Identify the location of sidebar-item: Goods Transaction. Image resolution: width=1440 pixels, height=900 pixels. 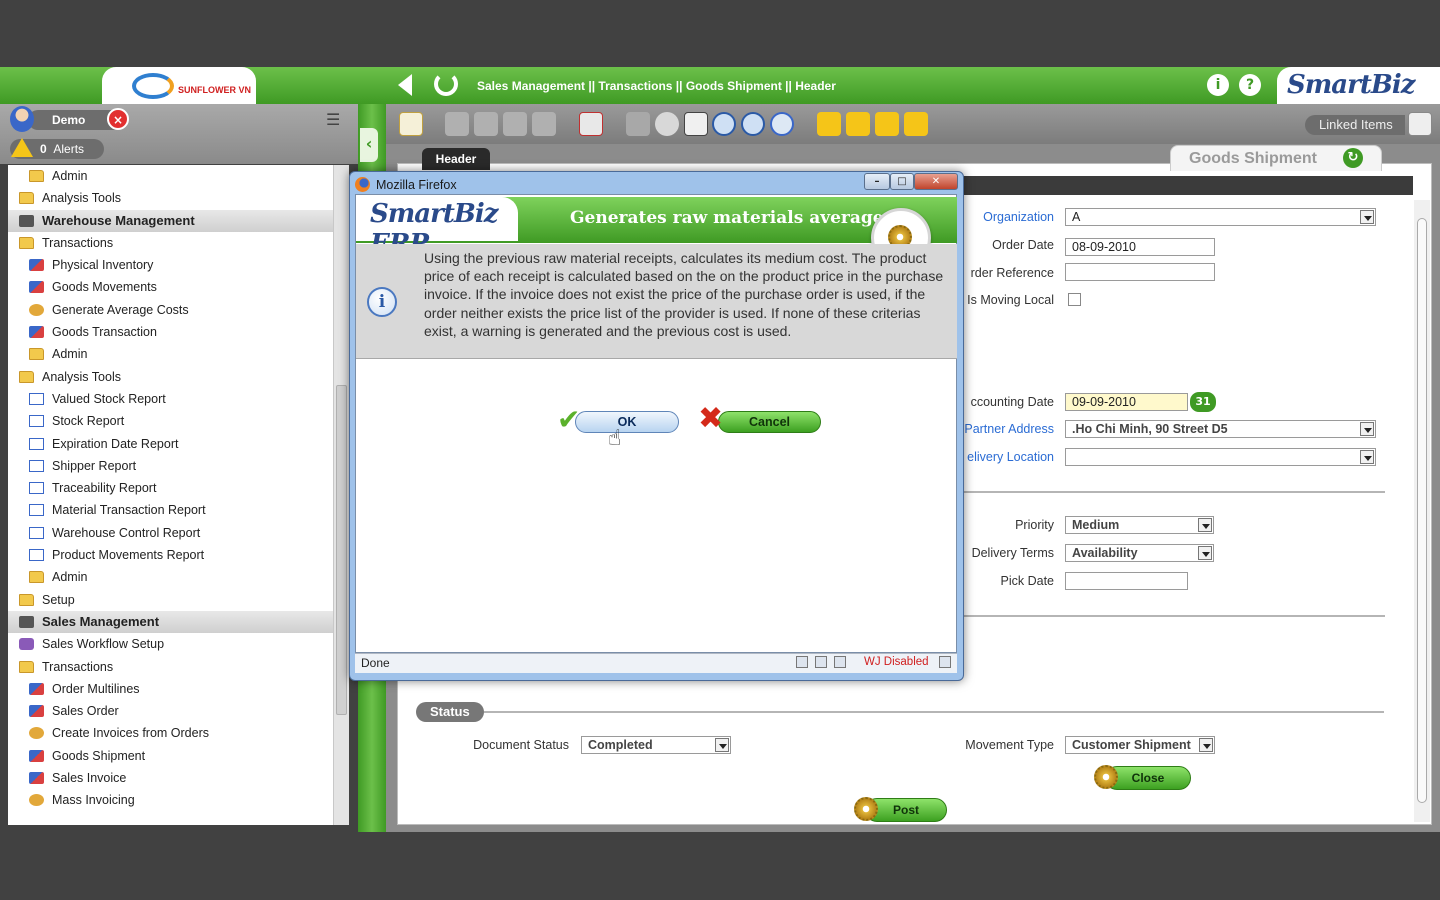
(170, 332).